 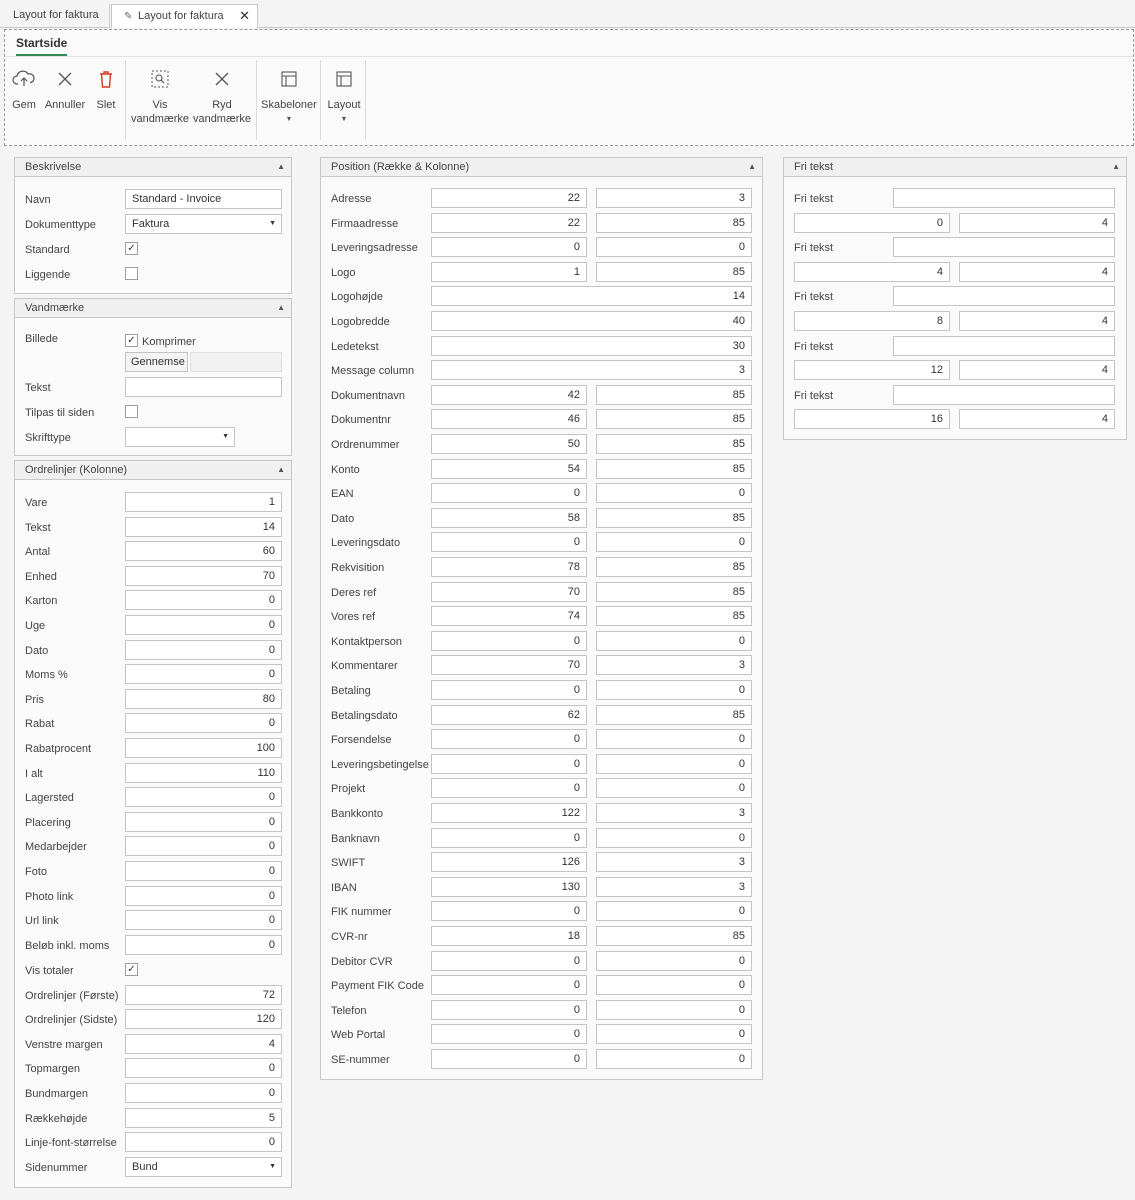 I want to click on position-header: Position (Række & Kolonne) ▲, so click(x=541, y=167).